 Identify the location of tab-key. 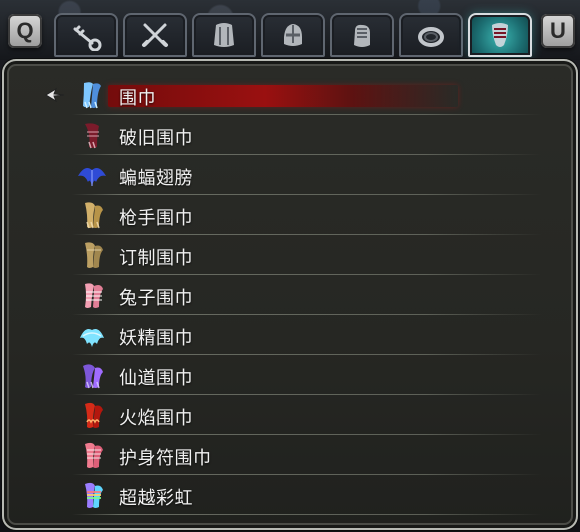
(86, 35).